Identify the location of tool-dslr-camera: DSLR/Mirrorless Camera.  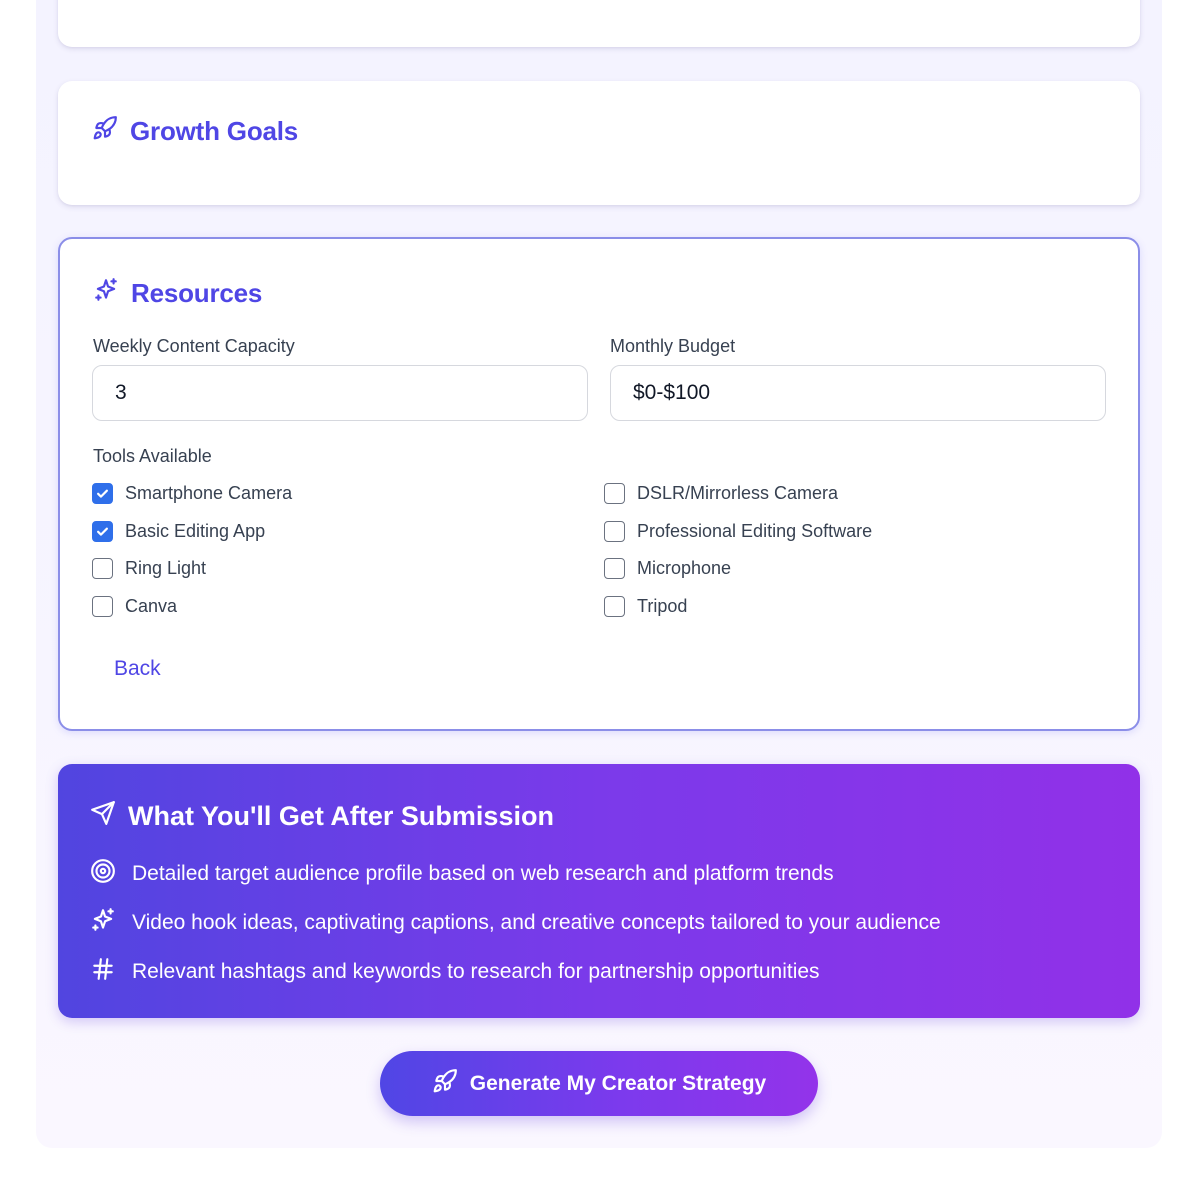
(721, 493).